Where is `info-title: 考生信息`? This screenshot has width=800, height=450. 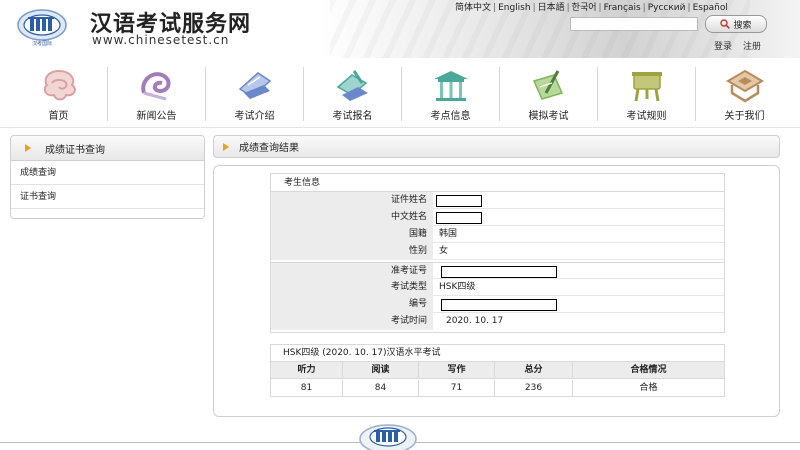 info-title: 考生信息 is located at coordinates (497, 183).